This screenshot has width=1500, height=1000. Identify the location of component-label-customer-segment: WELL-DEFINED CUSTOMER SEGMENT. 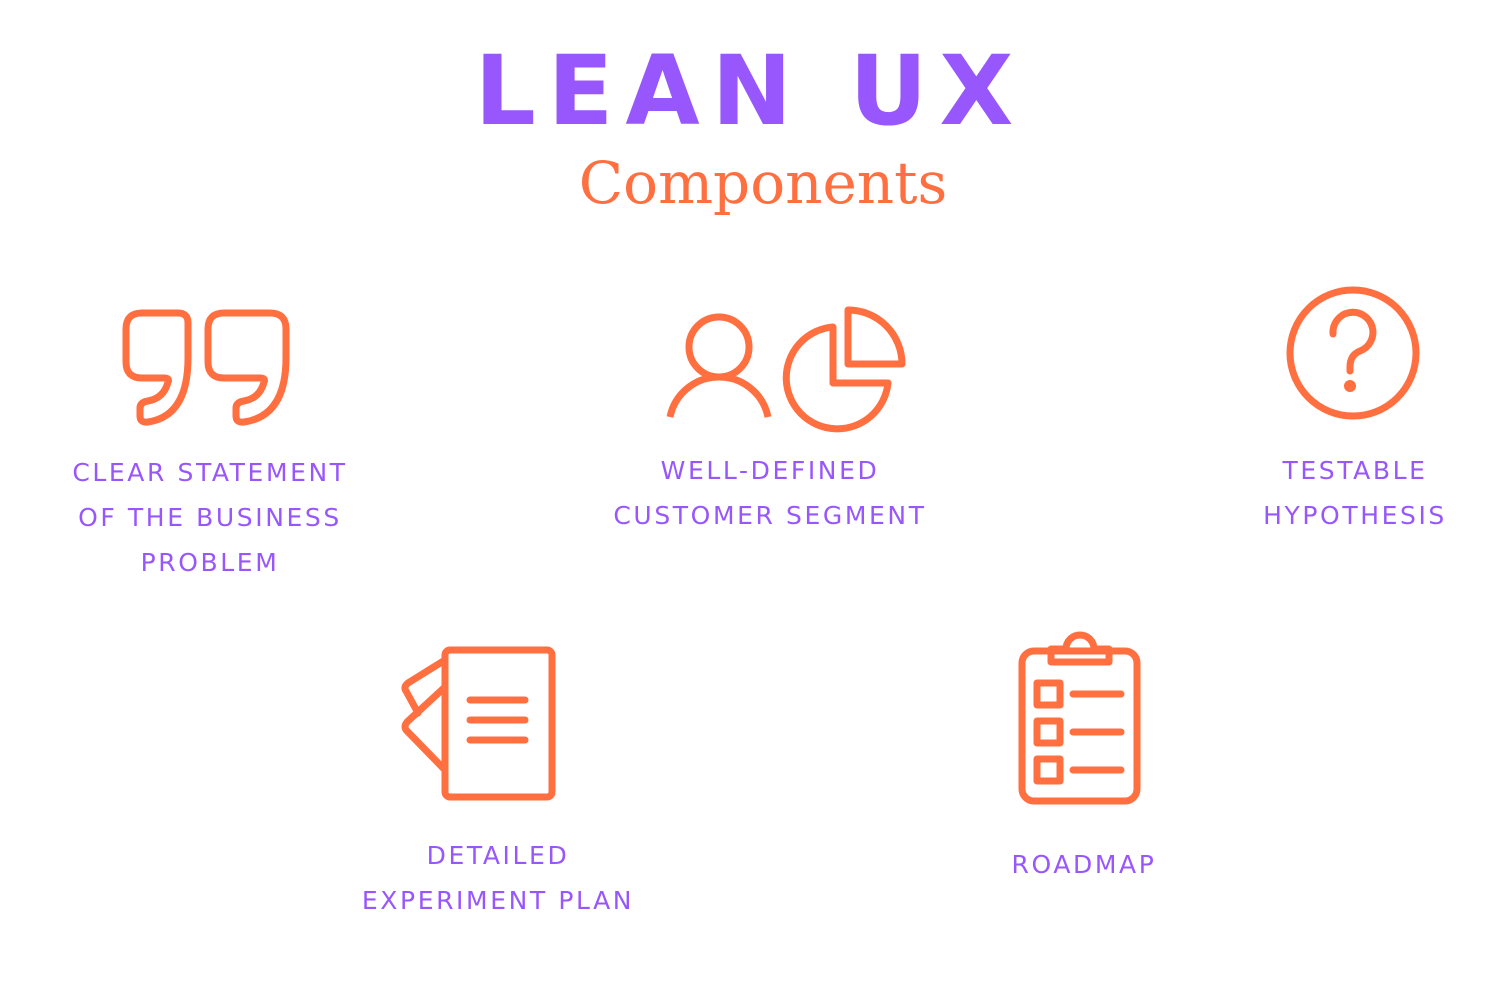
(770, 493).